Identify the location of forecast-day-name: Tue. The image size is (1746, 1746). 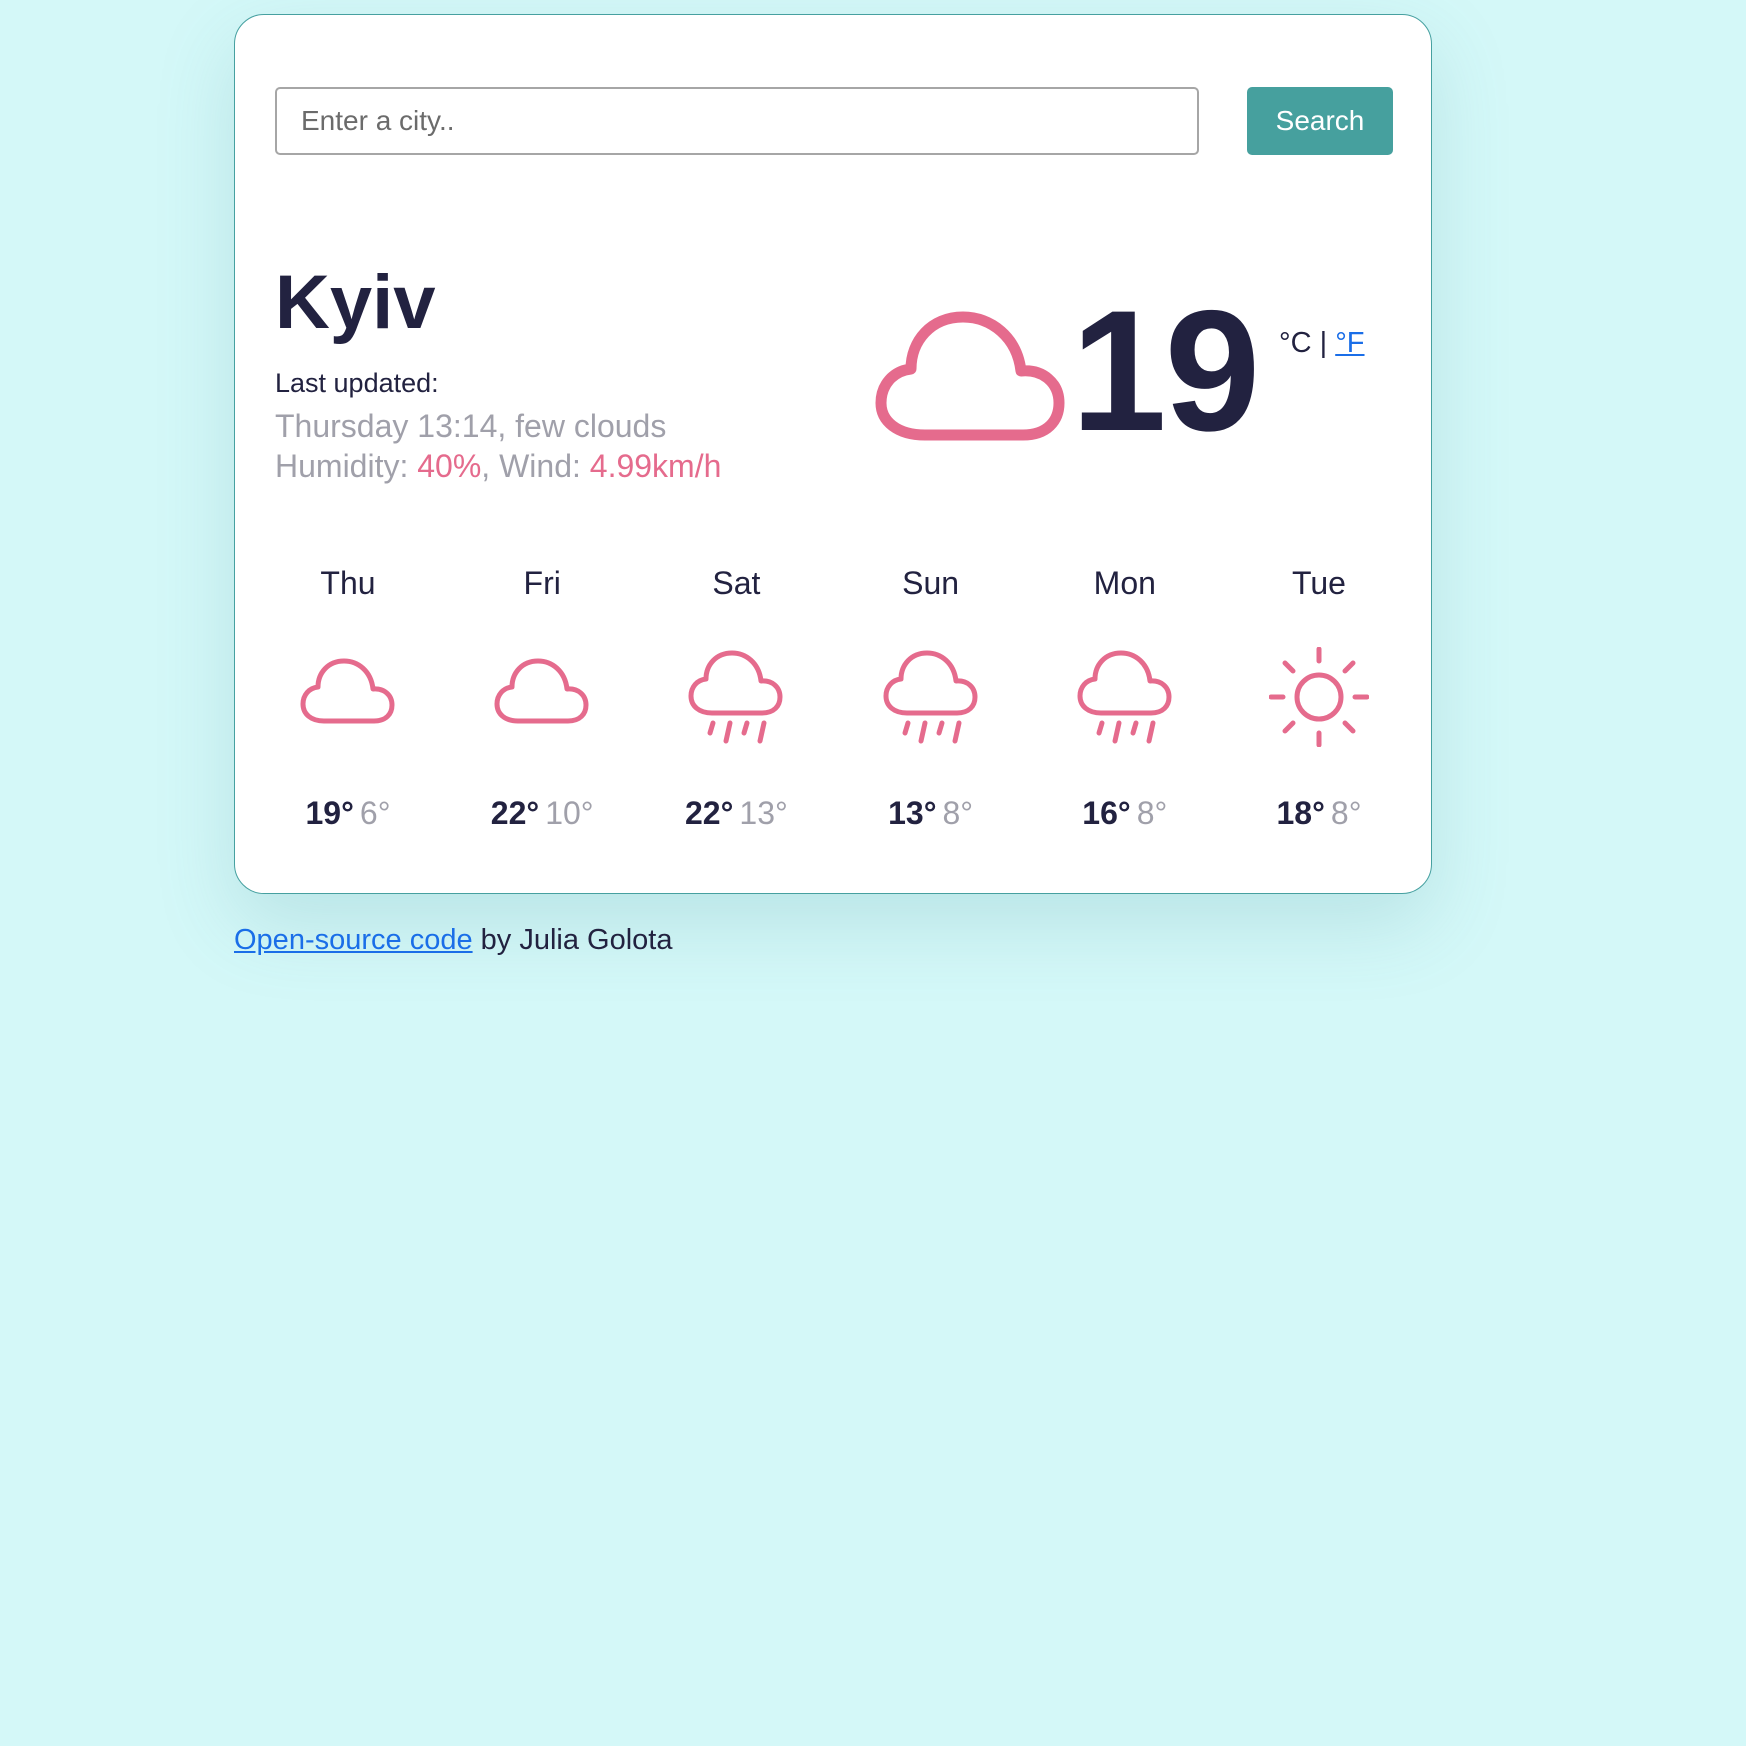
(1319, 583).